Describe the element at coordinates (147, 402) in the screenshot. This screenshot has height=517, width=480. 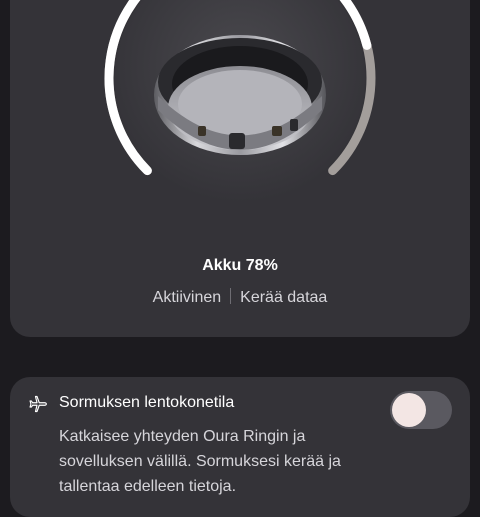
I see `airplane-mode-title: Sormuksen lentokonetila` at that location.